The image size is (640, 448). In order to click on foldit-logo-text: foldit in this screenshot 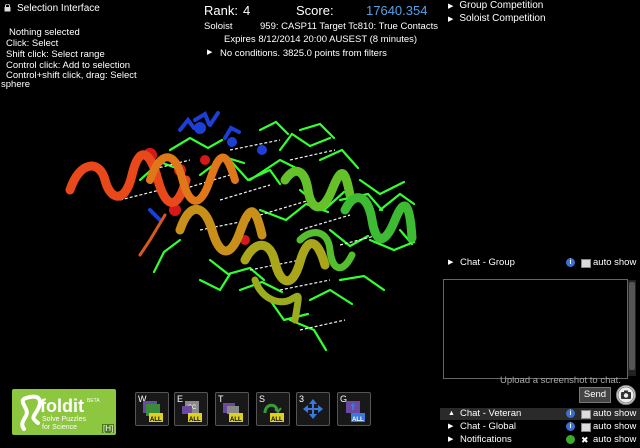, I will do `click(62, 406)`.